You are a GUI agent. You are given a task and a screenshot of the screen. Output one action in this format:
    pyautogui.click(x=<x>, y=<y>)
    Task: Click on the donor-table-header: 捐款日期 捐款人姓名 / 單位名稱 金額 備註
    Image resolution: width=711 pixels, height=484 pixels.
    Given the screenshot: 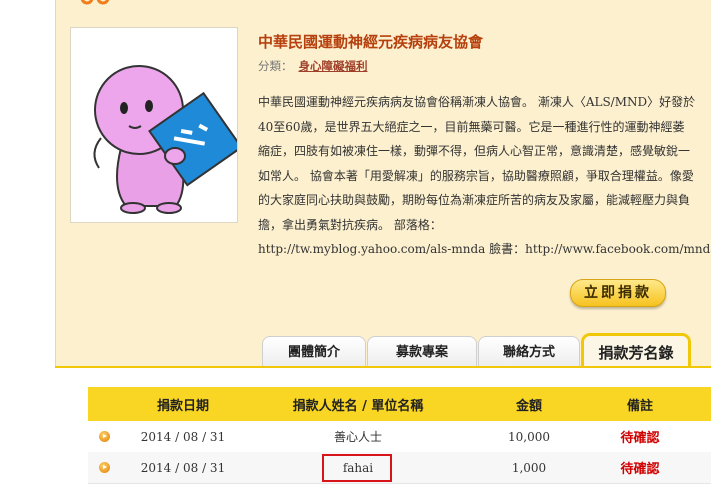 What is the action you would take?
    pyautogui.click(x=399, y=404)
    